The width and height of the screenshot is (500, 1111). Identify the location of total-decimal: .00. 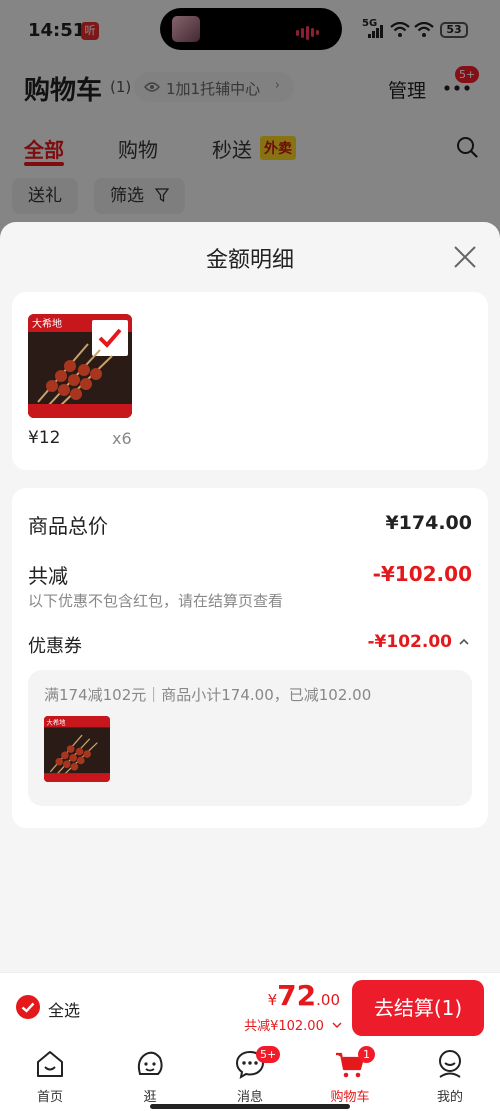
(328, 1000).